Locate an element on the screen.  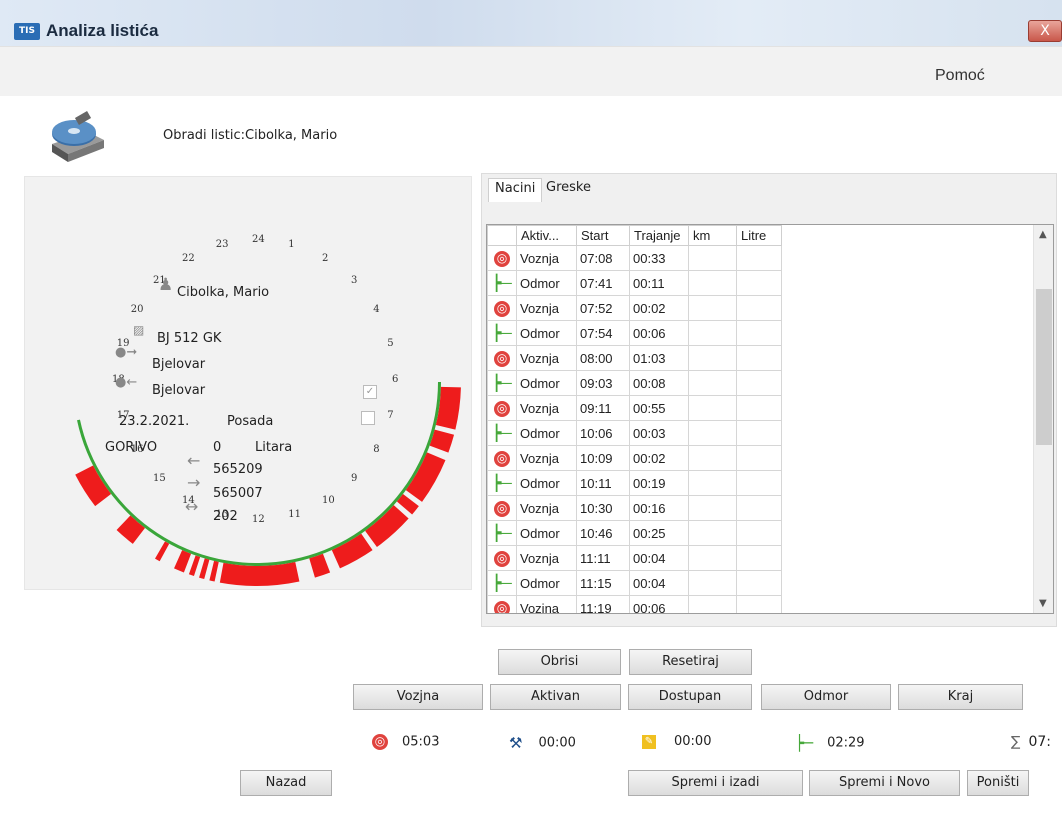
nazad-button: Nazad is located at coordinates (286, 783).